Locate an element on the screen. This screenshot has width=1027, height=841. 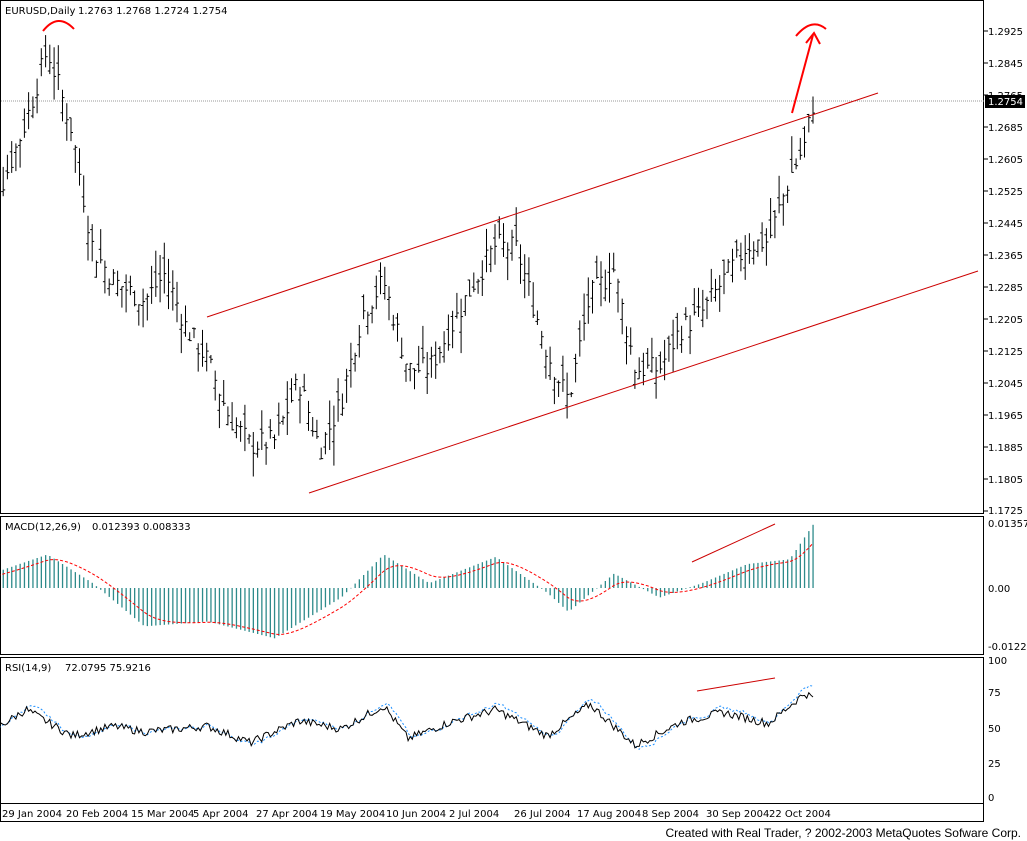
macd-tick-label: 0.01357 is located at coordinates (1007, 524).